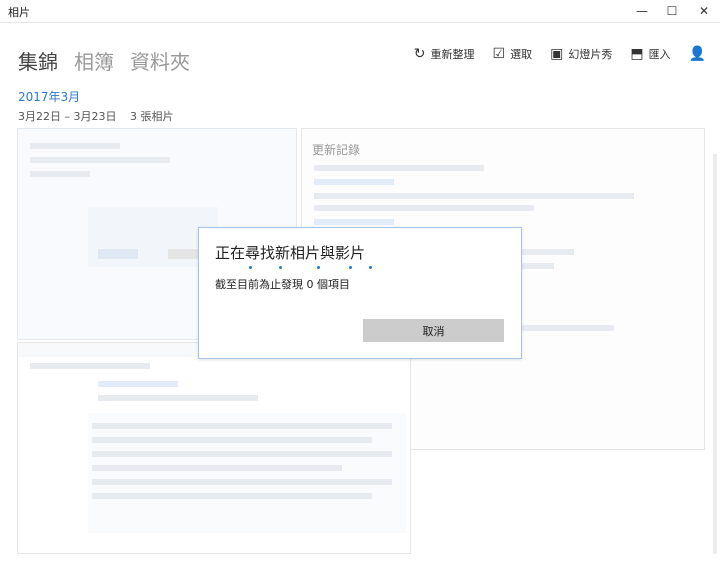 The image size is (720, 584). What do you see at coordinates (557, 54) in the screenshot?
I see `slideshow-icon: ▣` at bounding box center [557, 54].